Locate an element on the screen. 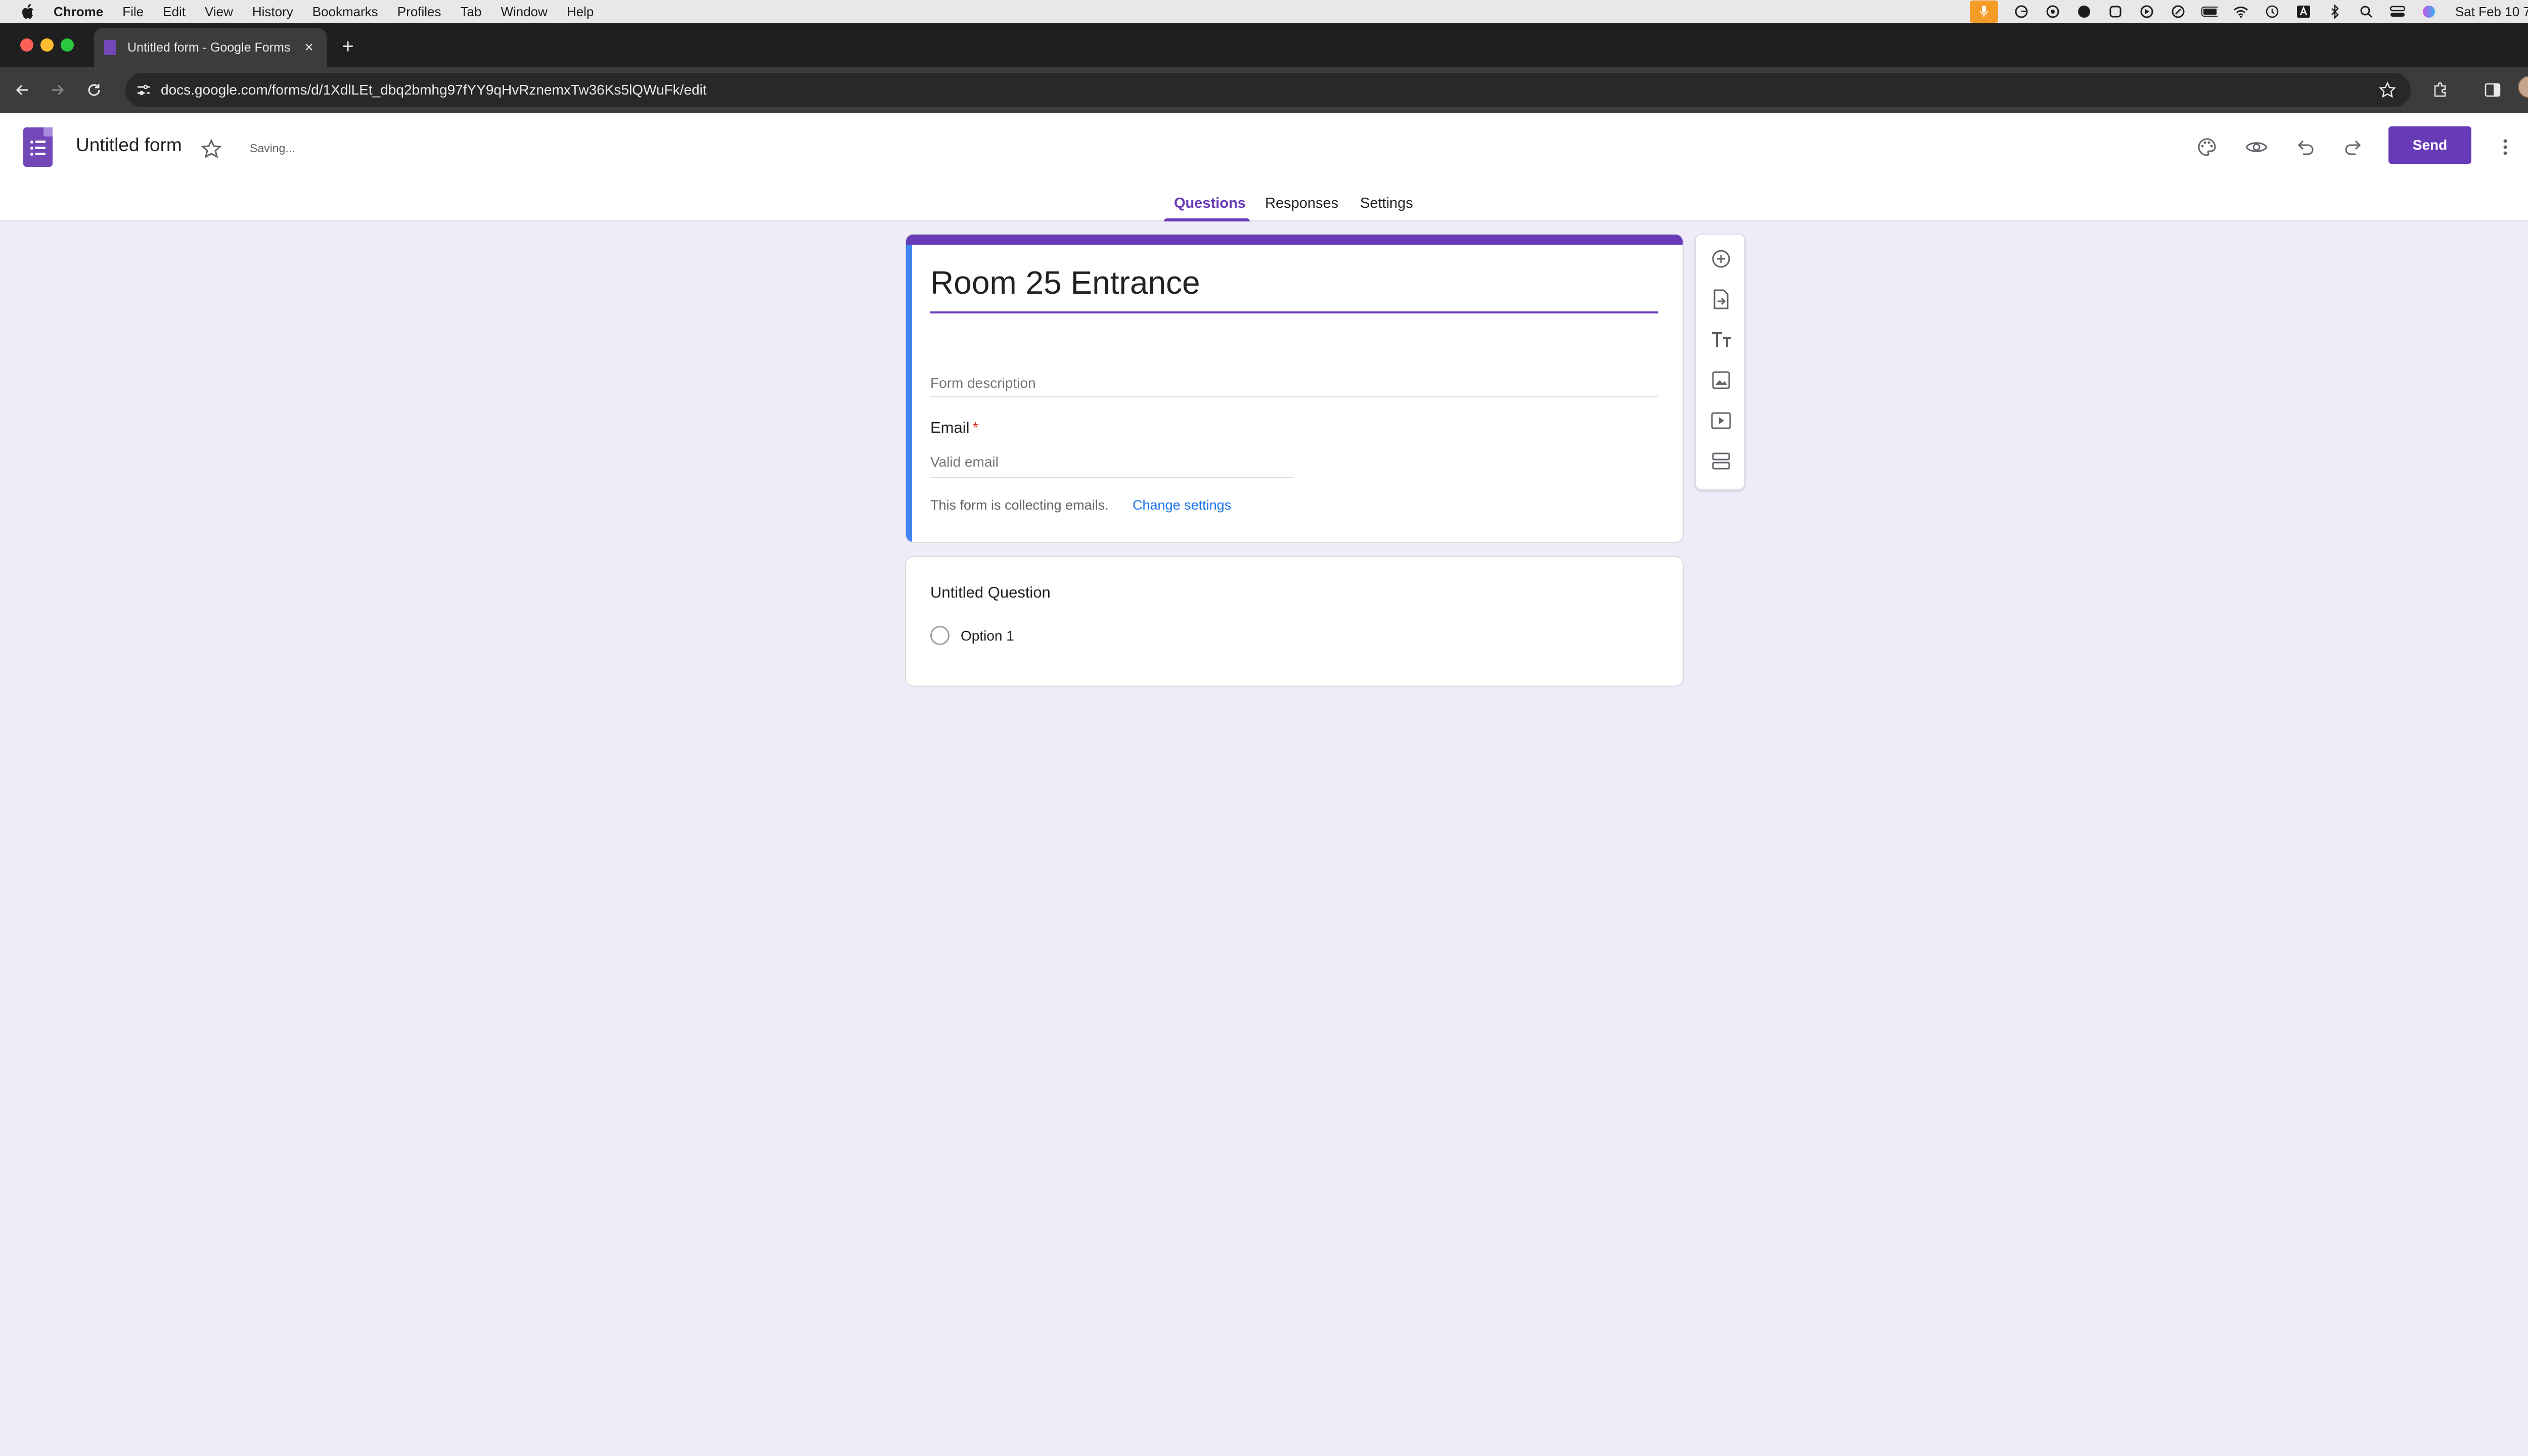  menu-history: History is located at coordinates (273, 12).